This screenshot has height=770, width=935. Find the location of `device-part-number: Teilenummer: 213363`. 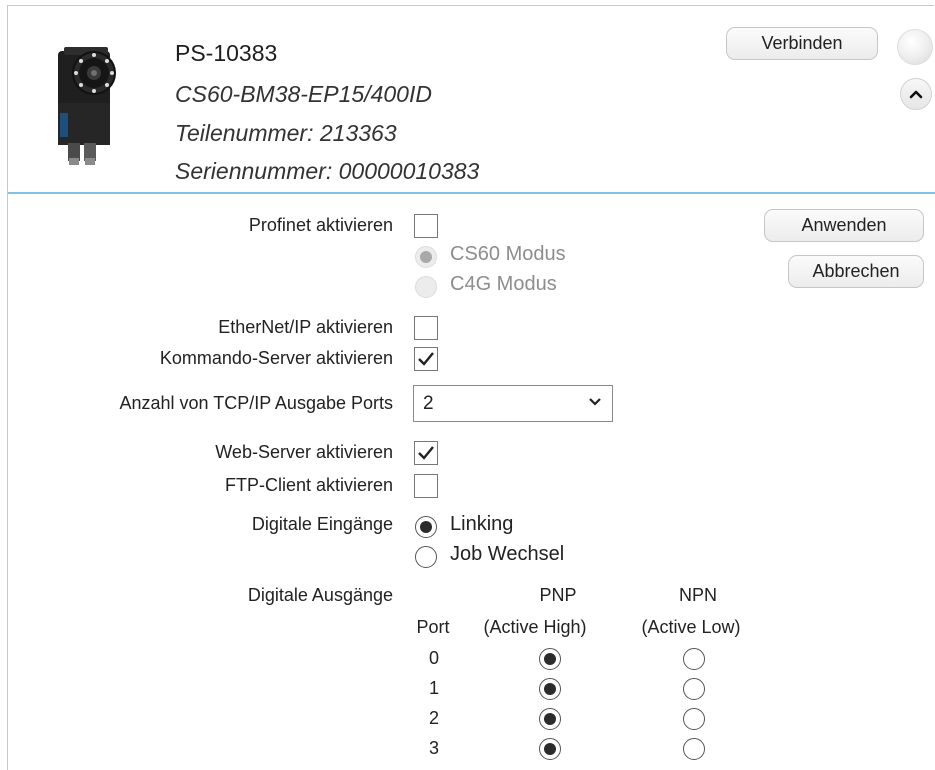

device-part-number: Teilenummer: 213363 is located at coordinates (286, 133).